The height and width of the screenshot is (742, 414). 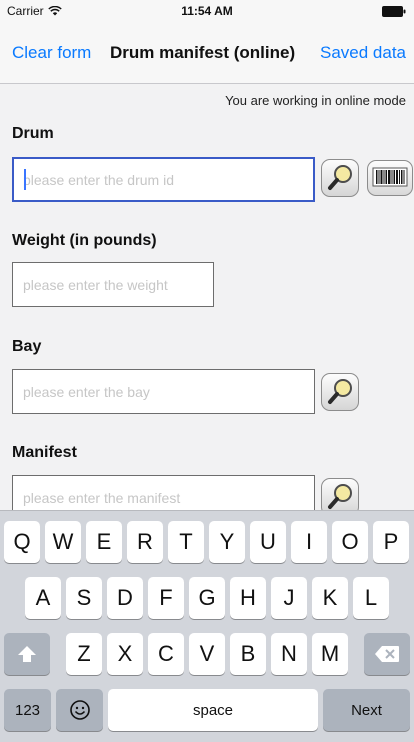 What do you see at coordinates (366, 710) in the screenshot?
I see `next-key: Next` at bounding box center [366, 710].